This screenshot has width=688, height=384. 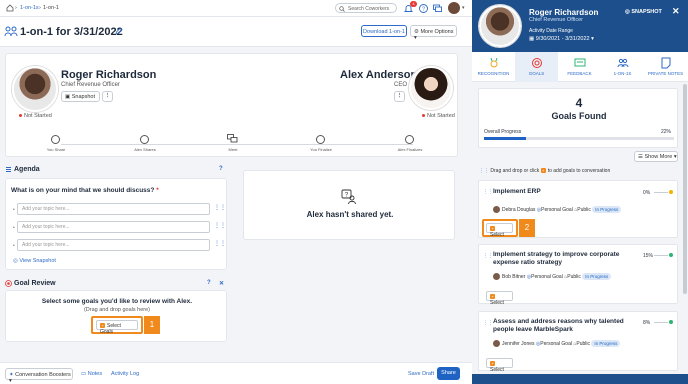 I want to click on status-dot, so click(x=423, y=116).